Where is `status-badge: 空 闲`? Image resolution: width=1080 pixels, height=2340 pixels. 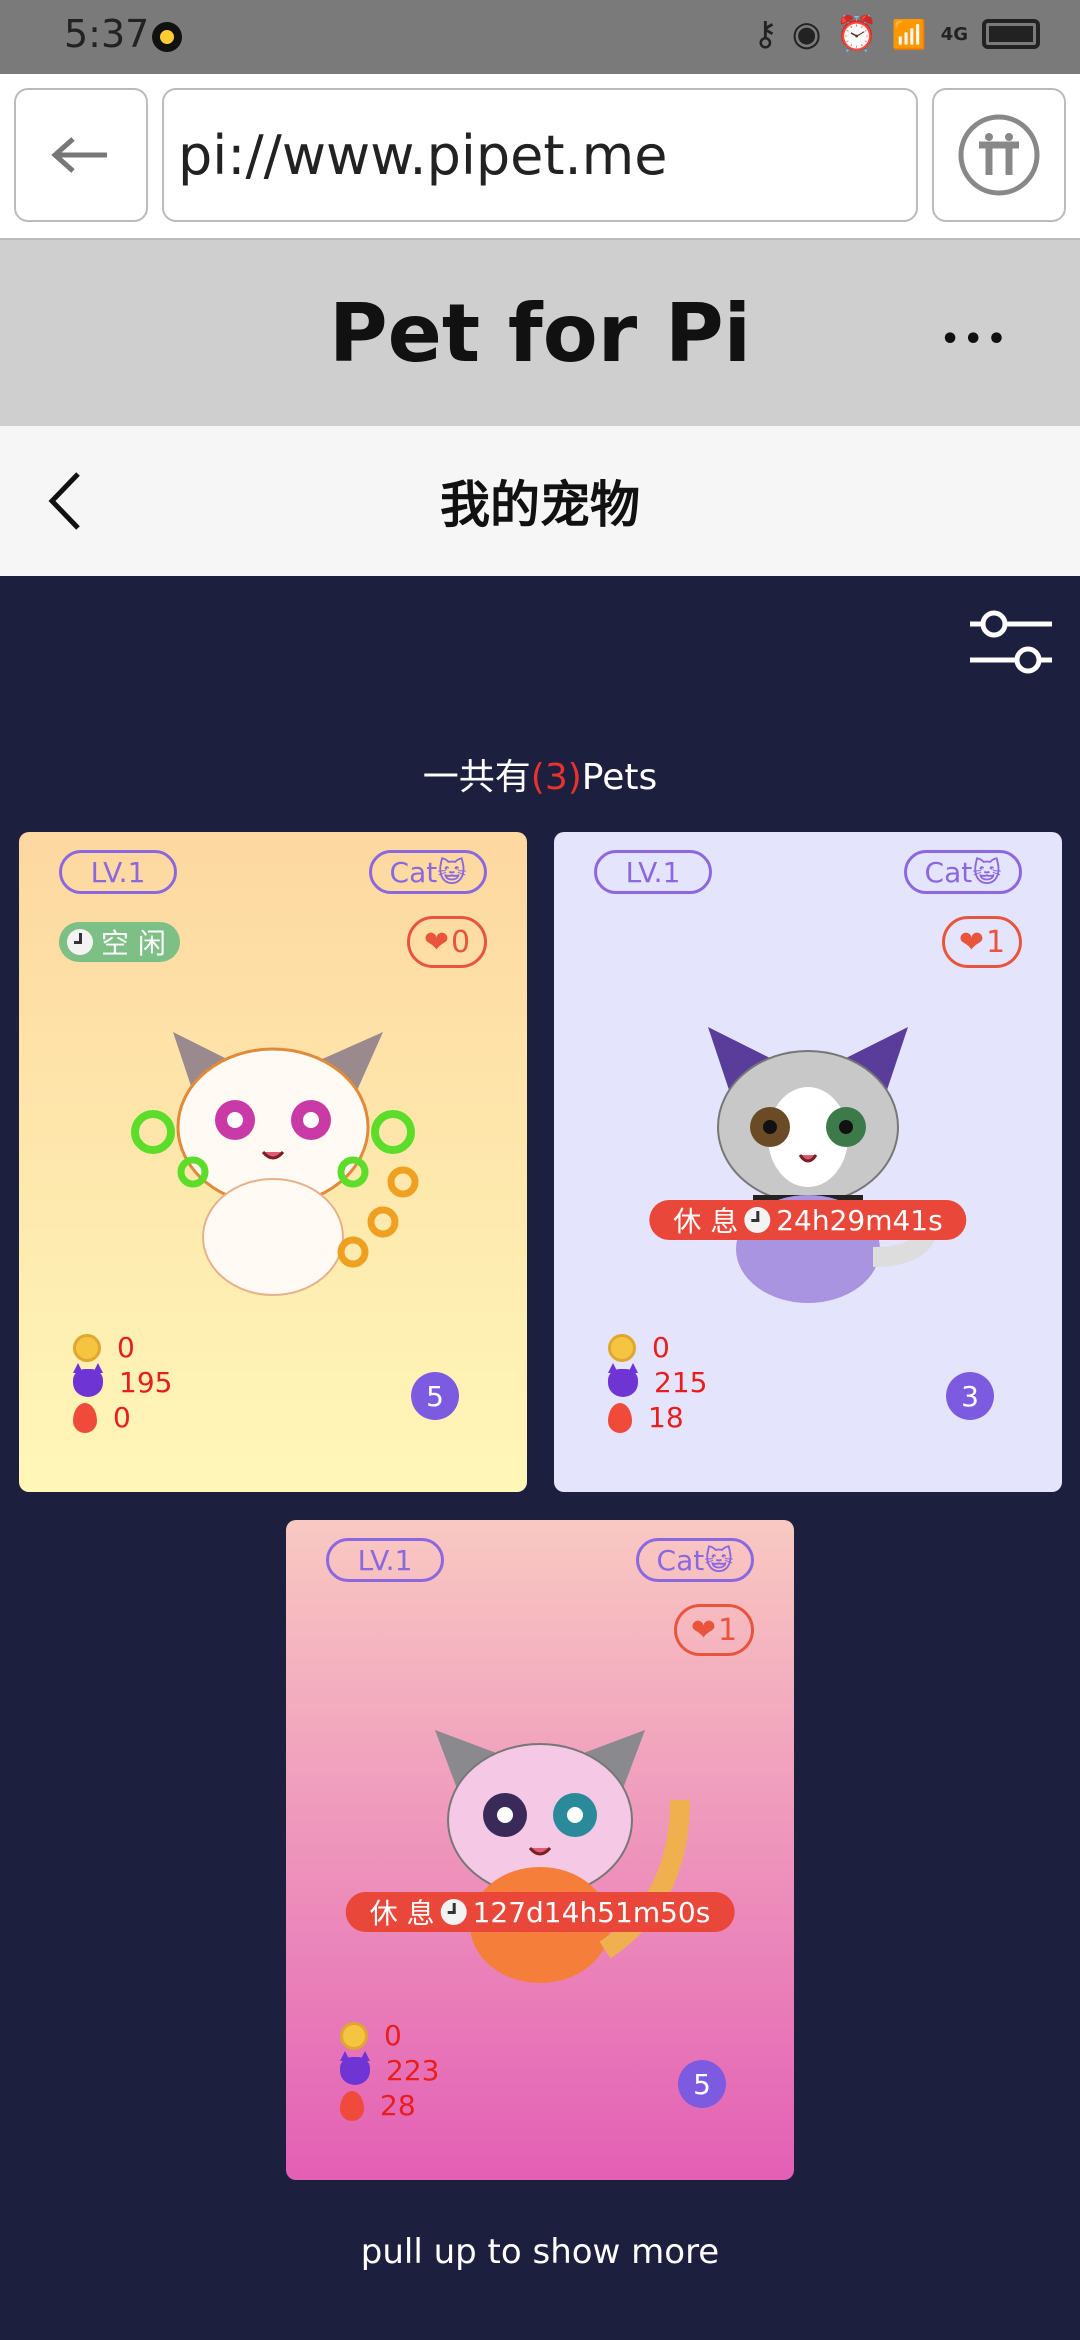
status-badge: 空 闲 is located at coordinates (119, 942).